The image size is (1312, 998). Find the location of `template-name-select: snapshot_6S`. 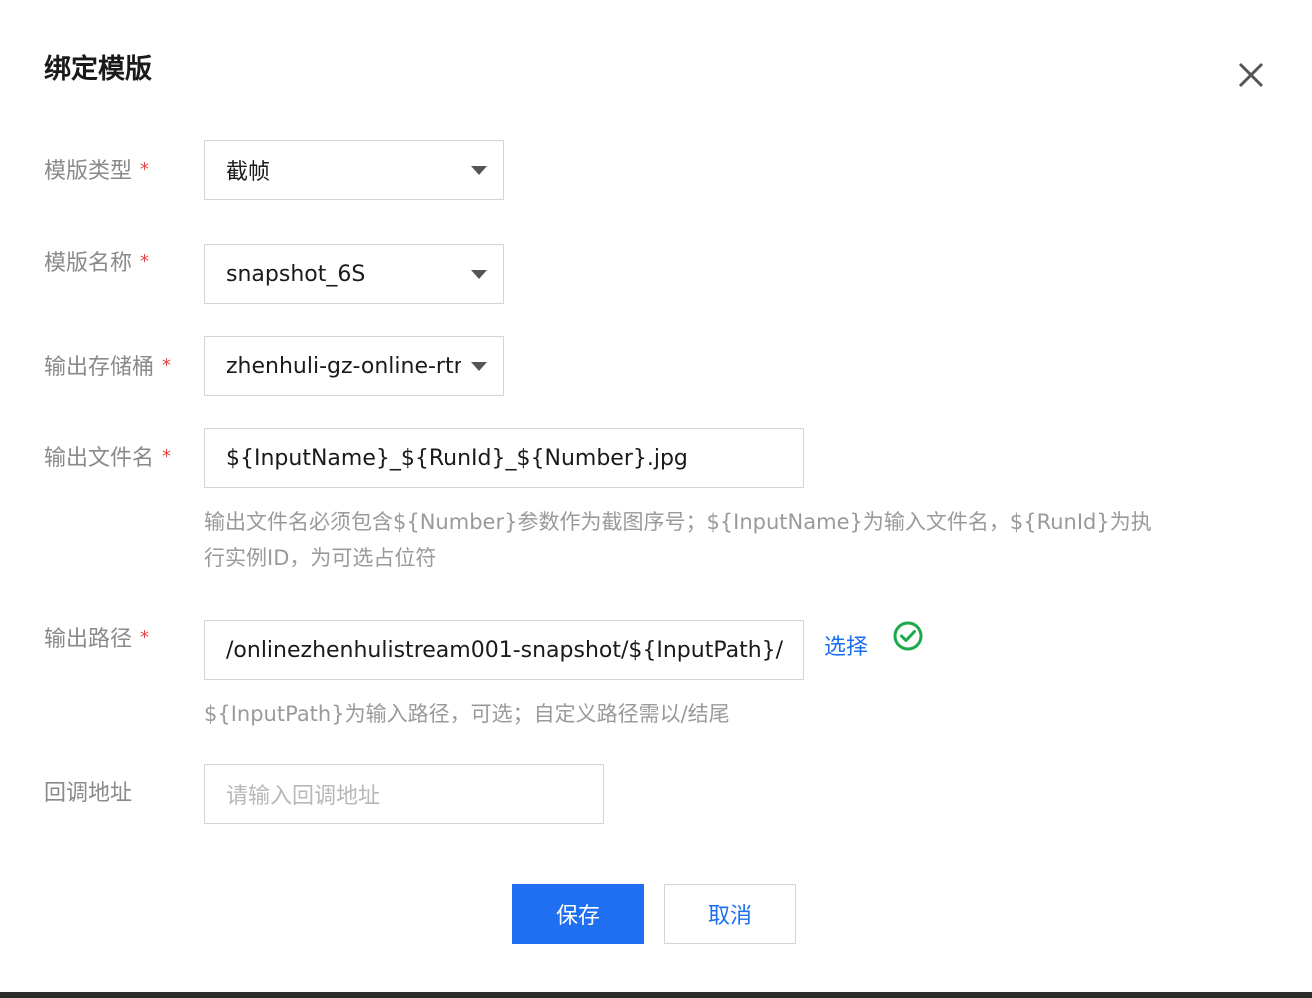

template-name-select: snapshot_6S is located at coordinates (354, 274).